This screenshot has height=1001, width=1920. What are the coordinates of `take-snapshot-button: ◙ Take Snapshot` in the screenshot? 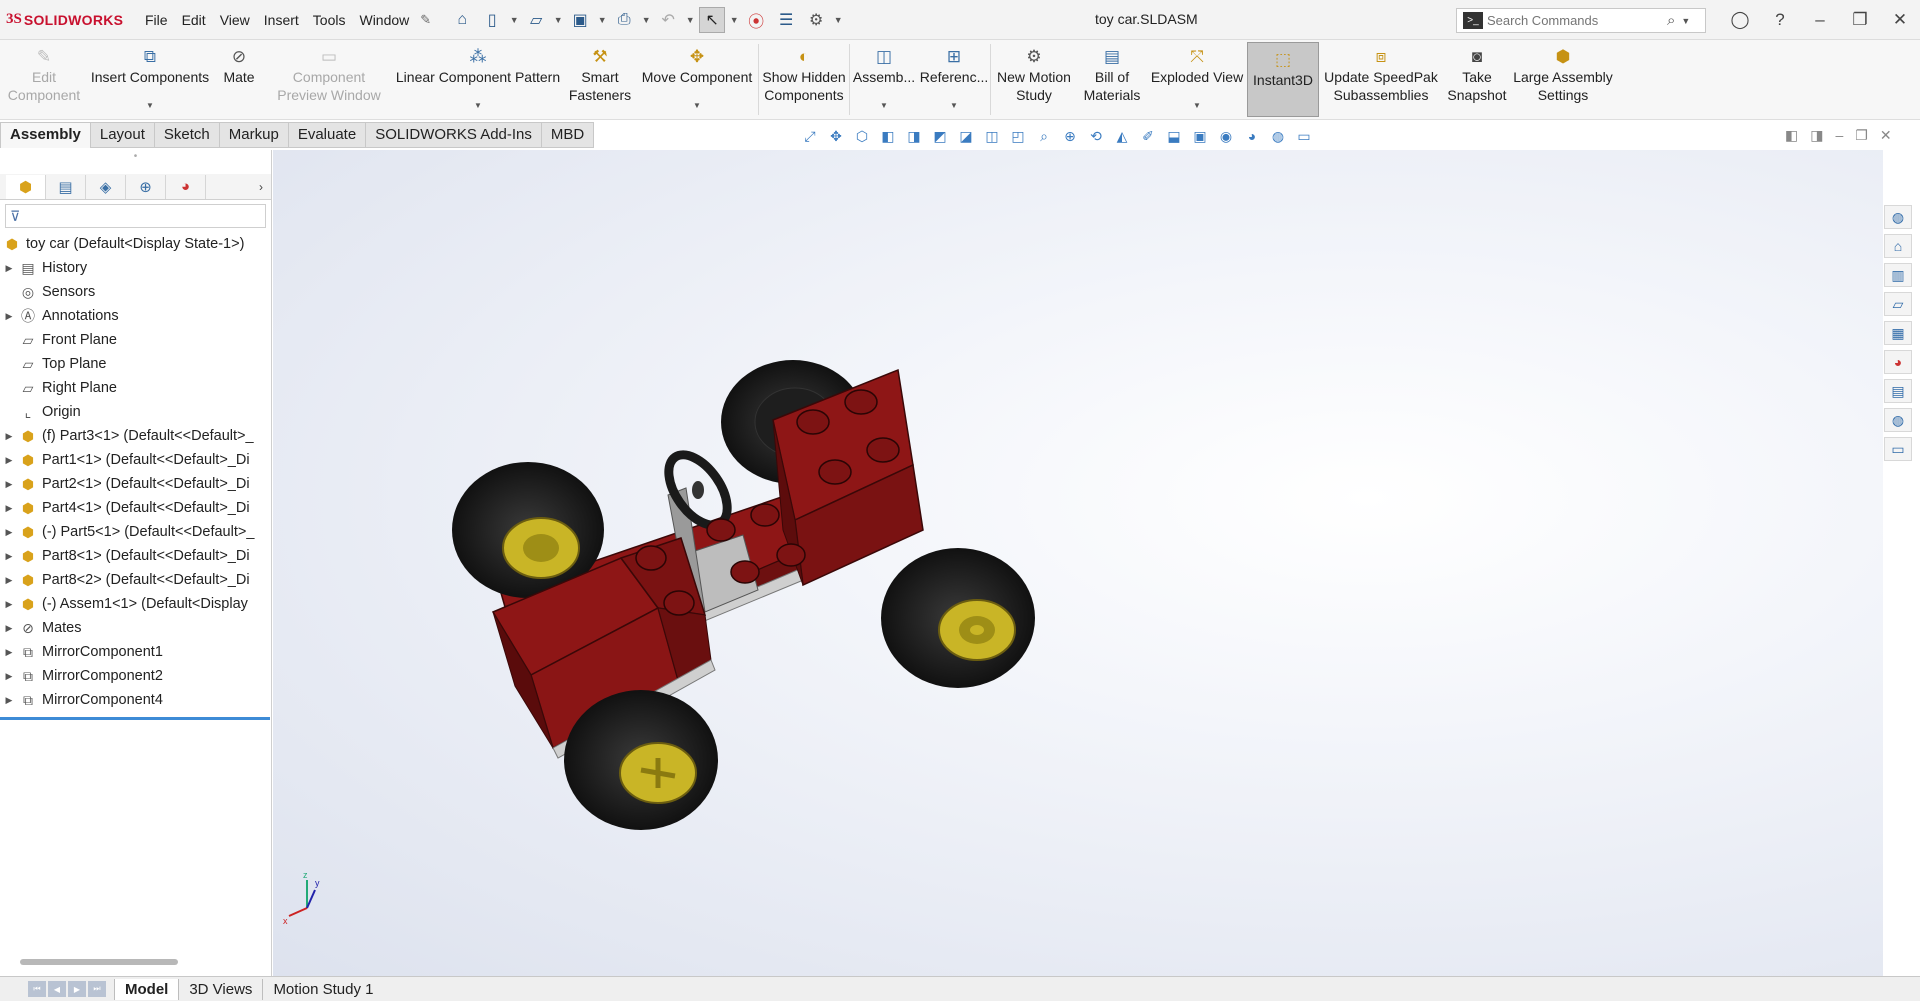 It's located at (1477, 79).